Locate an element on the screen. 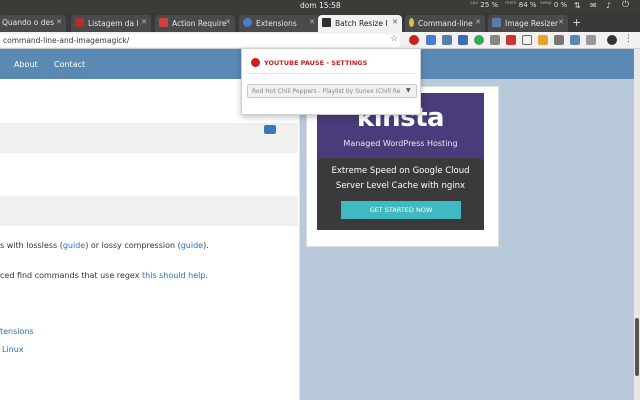 The width and height of the screenshot is (640, 400). shield-icon is located at coordinates (527, 40).